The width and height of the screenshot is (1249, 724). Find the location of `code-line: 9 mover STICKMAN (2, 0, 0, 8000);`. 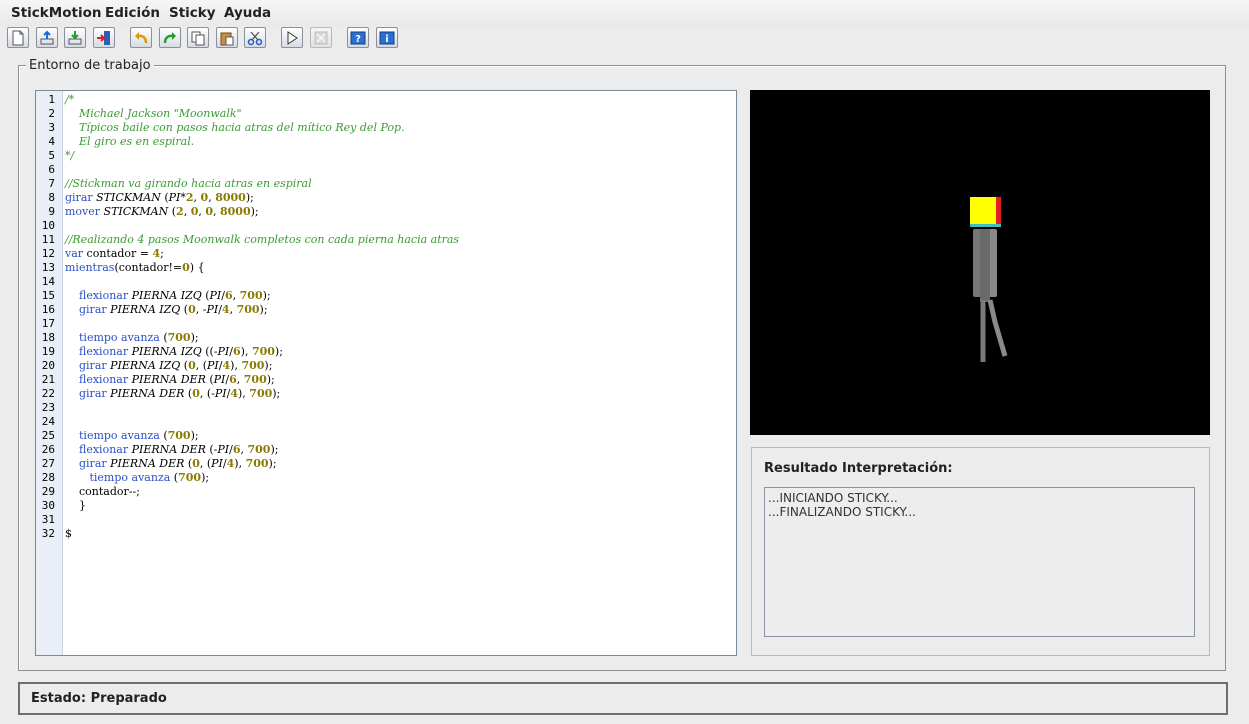

code-line: 9 mover STICKMAN (2, 0, 0, 8000); is located at coordinates (386, 212).